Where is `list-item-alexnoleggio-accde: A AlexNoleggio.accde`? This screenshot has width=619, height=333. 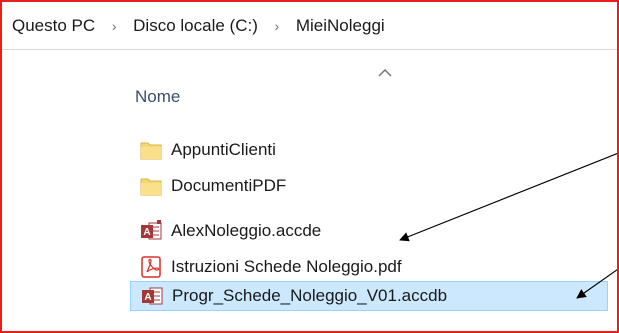
list-item-alexnoleggio-accde: A AlexNoleggio.accde is located at coordinates (275, 231).